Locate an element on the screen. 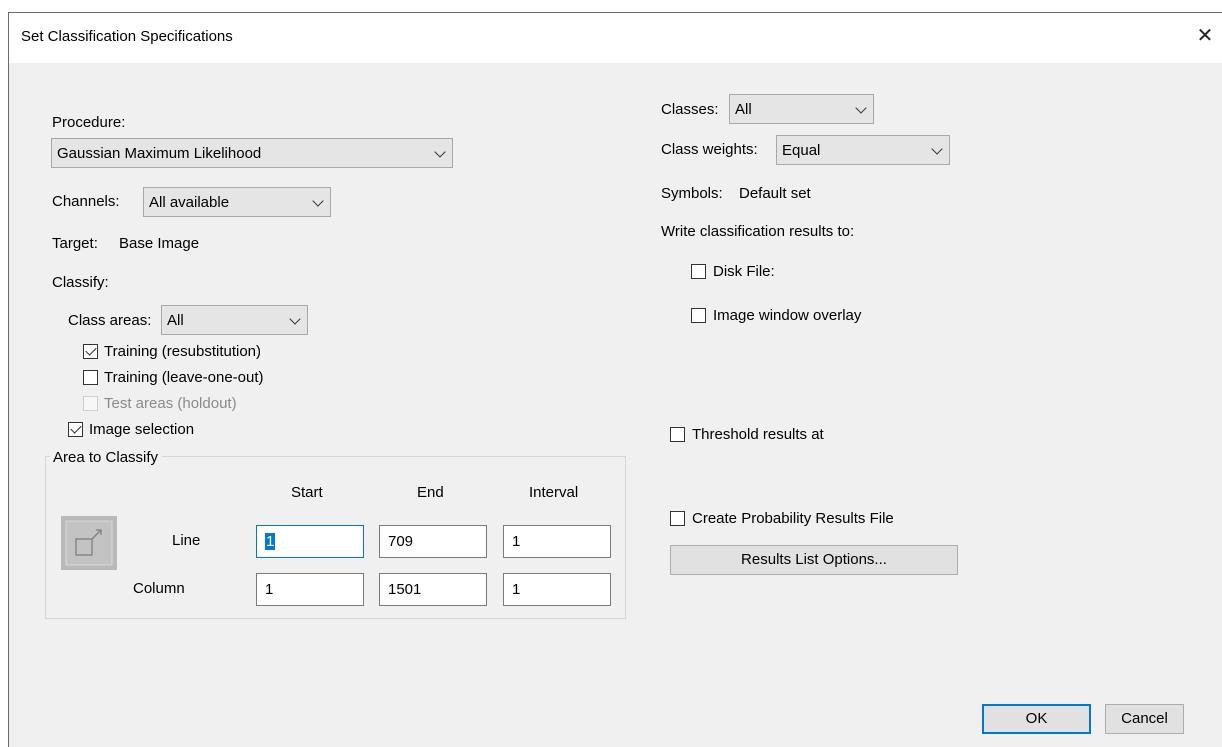  procedure-label: Procedure: is located at coordinates (89, 122).